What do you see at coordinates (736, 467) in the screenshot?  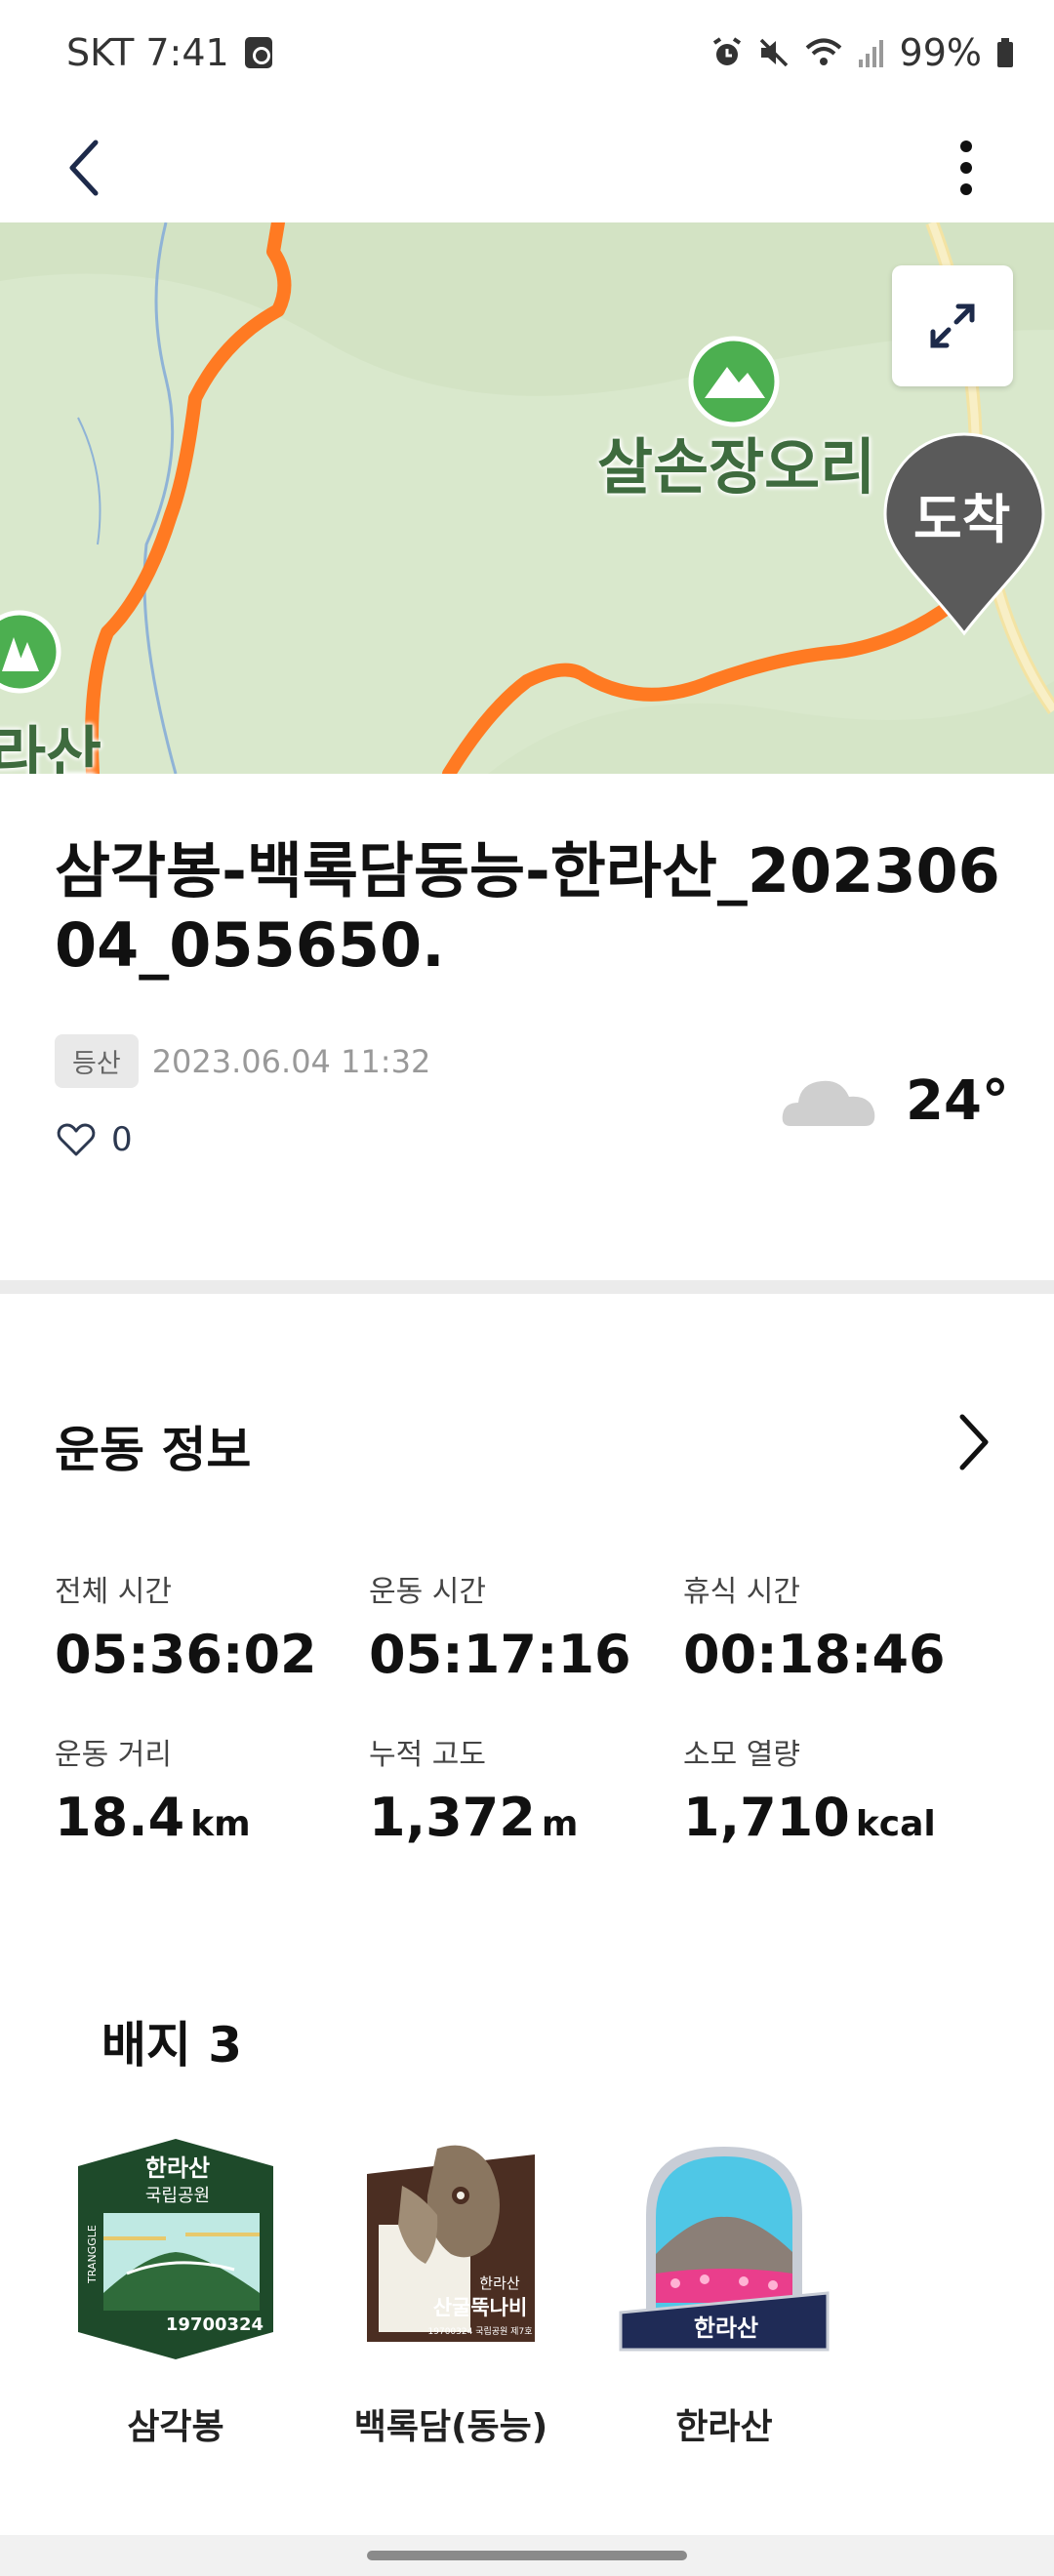 I see `peak-label: 살손장오리` at bounding box center [736, 467].